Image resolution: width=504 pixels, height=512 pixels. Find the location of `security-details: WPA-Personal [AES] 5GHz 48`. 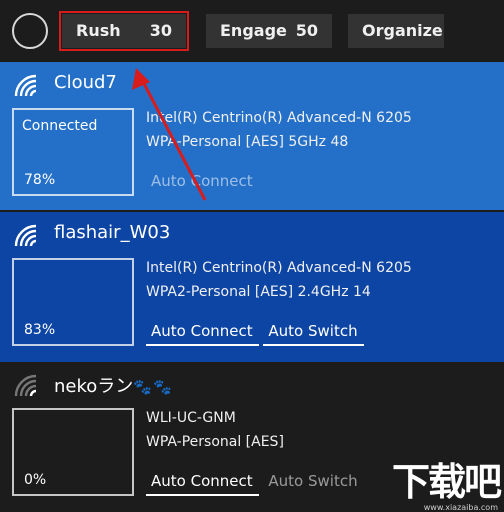

security-details: WPA-Personal [AES] 5GHz 48 is located at coordinates (247, 142).